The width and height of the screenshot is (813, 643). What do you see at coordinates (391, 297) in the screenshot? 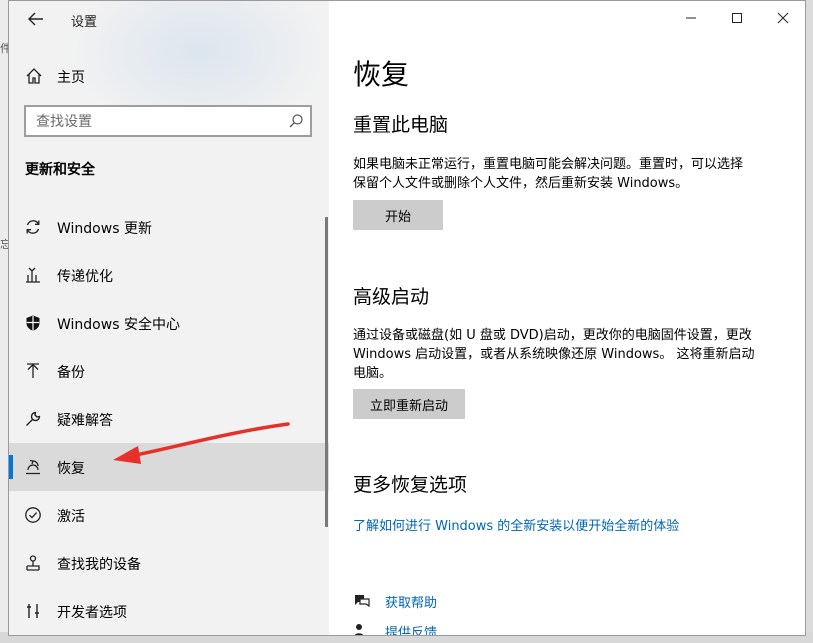
I see `advanced-startup-heading: 高级启动` at bounding box center [391, 297].